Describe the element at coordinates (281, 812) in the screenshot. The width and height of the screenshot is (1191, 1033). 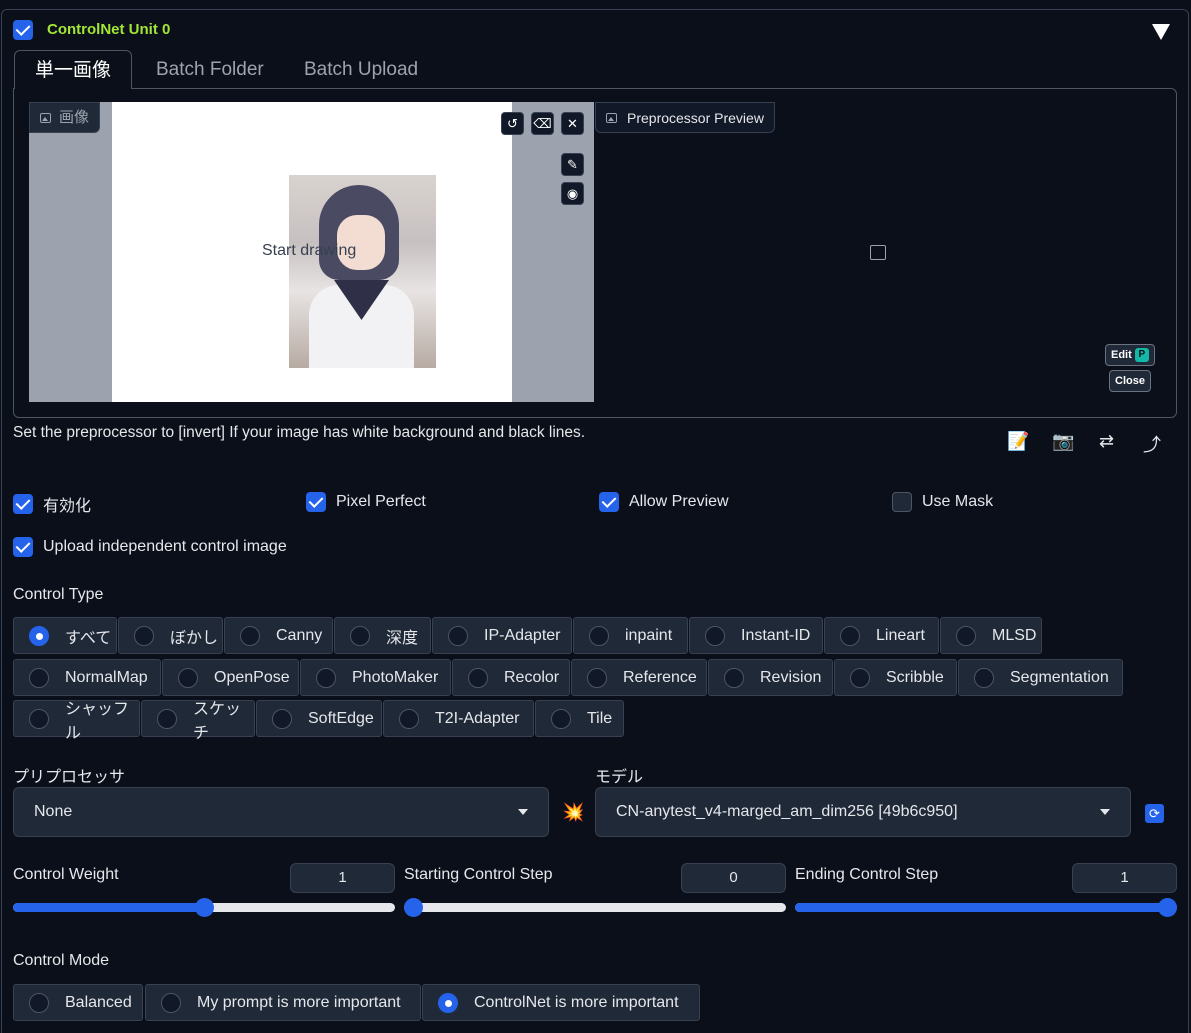
I see `preprocessor-dropdown: None` at that location.